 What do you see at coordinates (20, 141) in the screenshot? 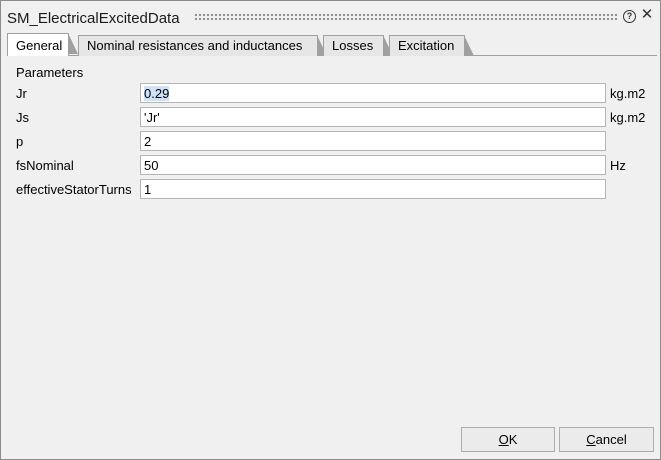
I see `p-label: p` at bounding box center [20, 141].